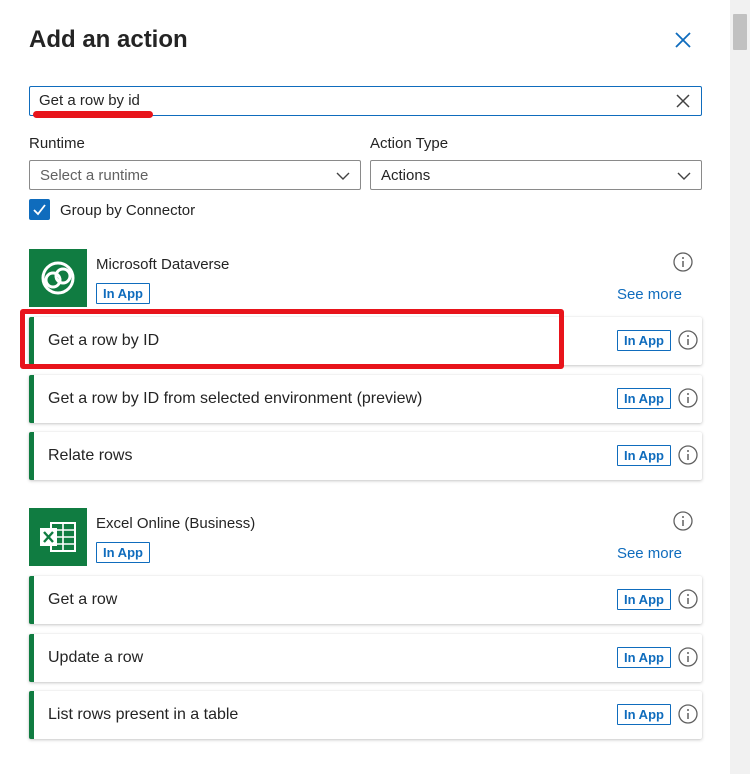  I want to click on connector-name: Excel Online (Business), so click(176, 523).